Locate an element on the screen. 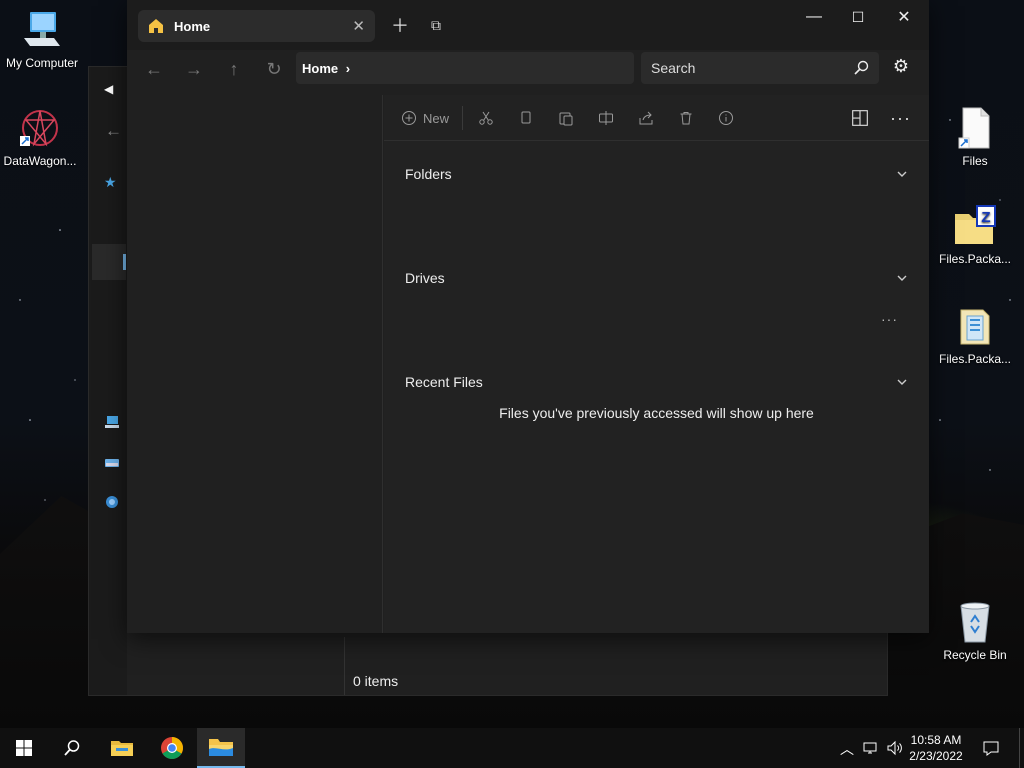  navigation-bar: ← → ↑ ↻ Home › Search ⚙ is located at coordinates (528, 69).